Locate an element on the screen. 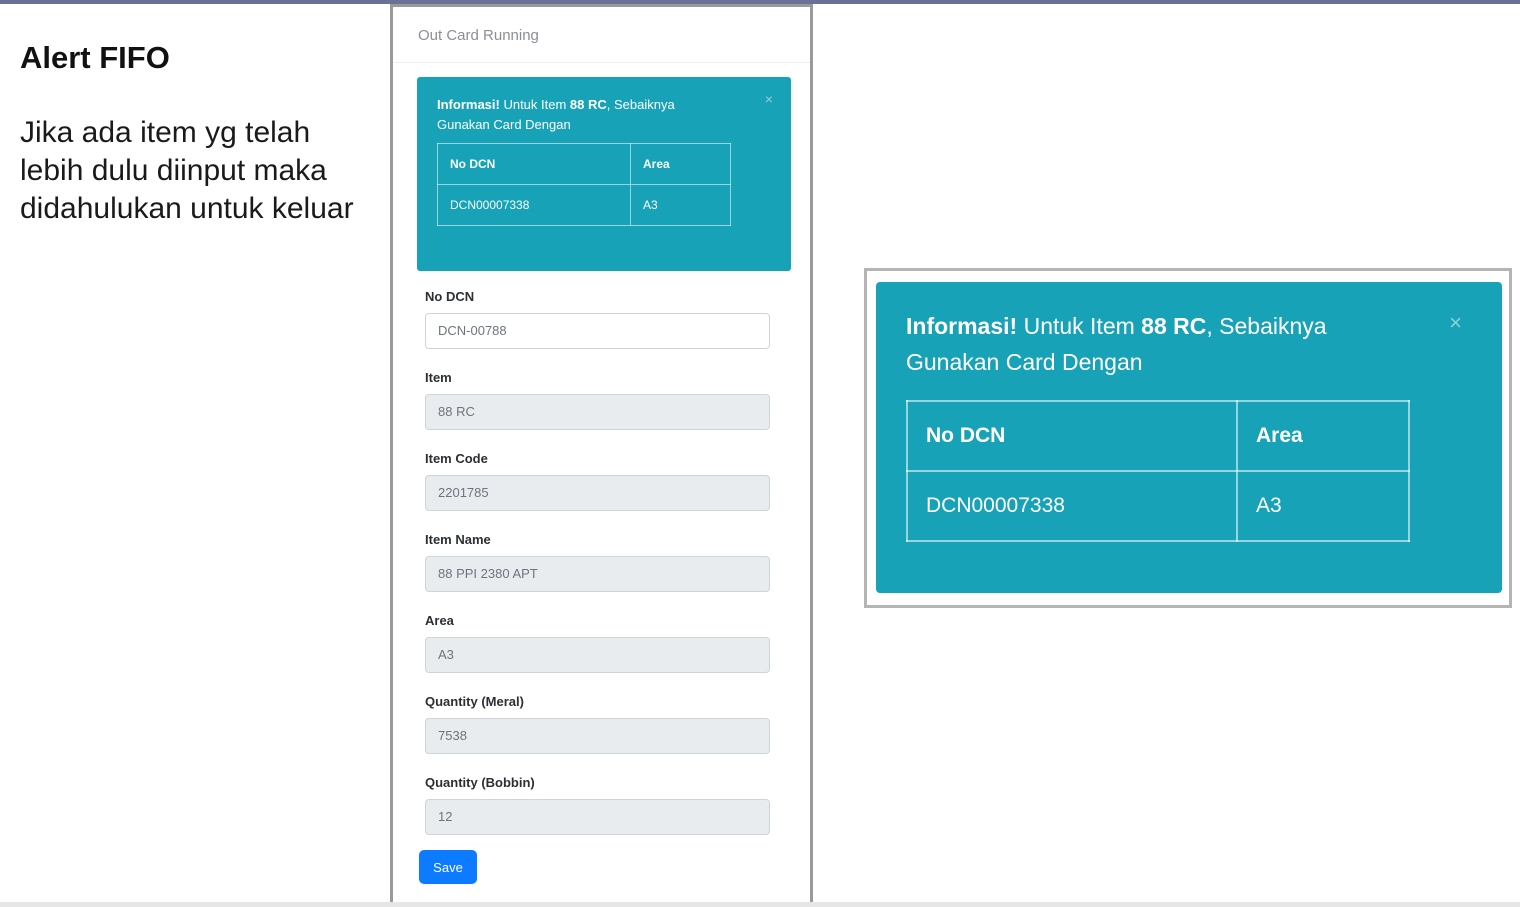  field-quantity-meral: Quantity (Meral) 7538 is located at coordinates (597, 732).